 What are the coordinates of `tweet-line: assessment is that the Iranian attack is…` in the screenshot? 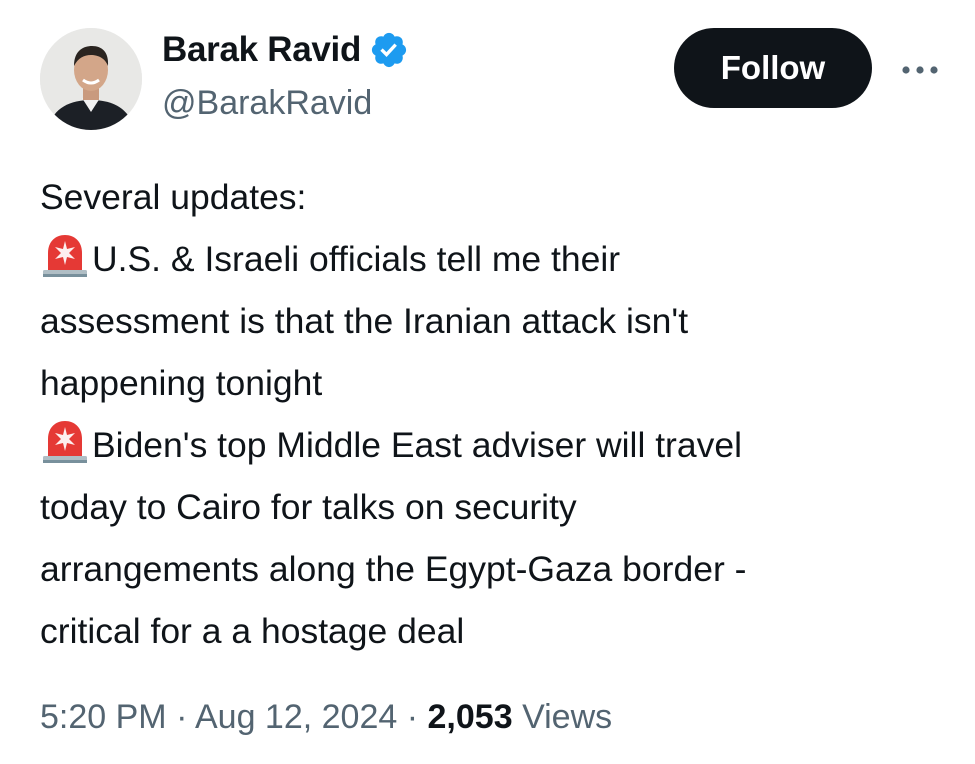 It's located at (364, 321).